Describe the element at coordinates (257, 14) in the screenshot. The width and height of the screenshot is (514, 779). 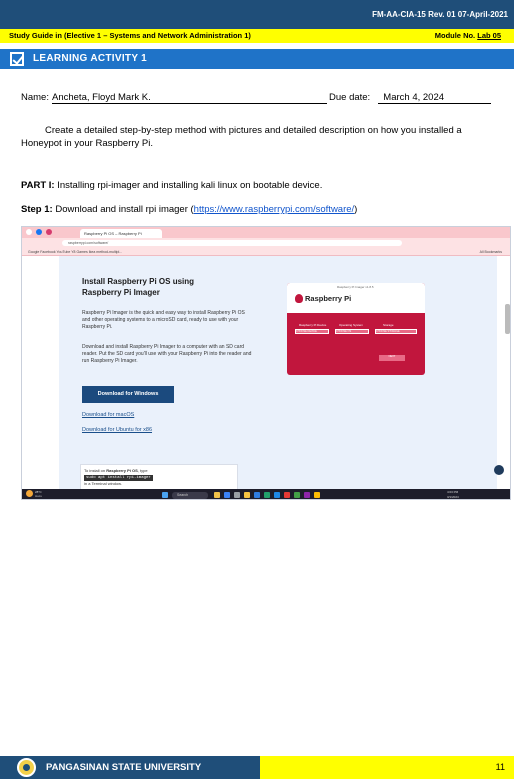
I see `top-header-bar: FM-AA-CIA-15 Rev. 01 07-April-2021` at that location.